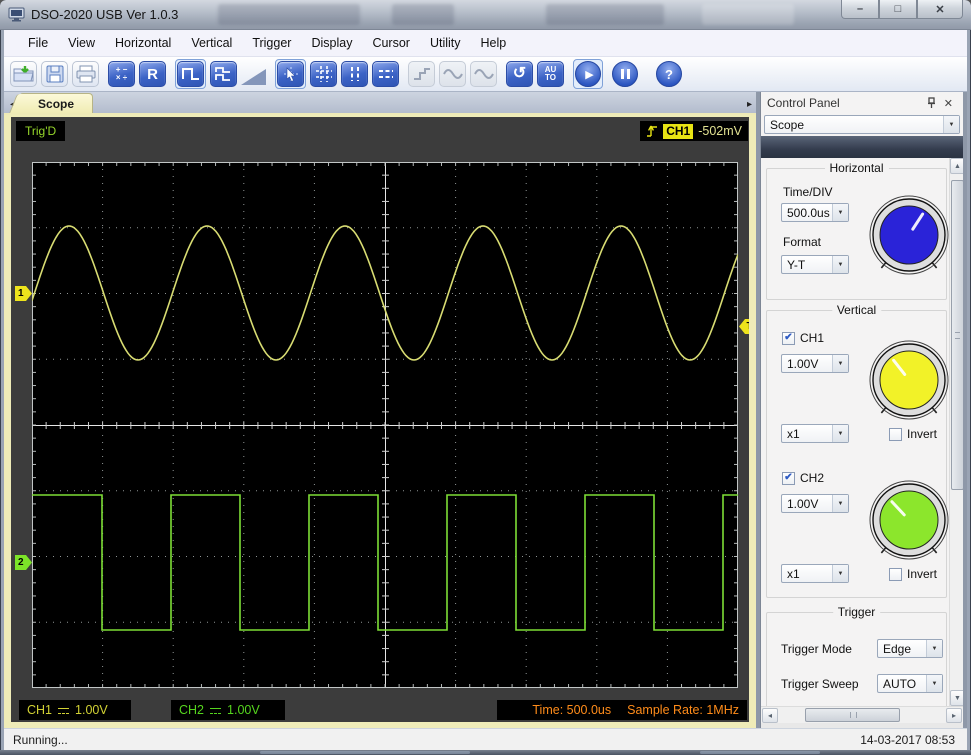  I want to click on menu-horizontal: Horizontal, so click(143, 43).